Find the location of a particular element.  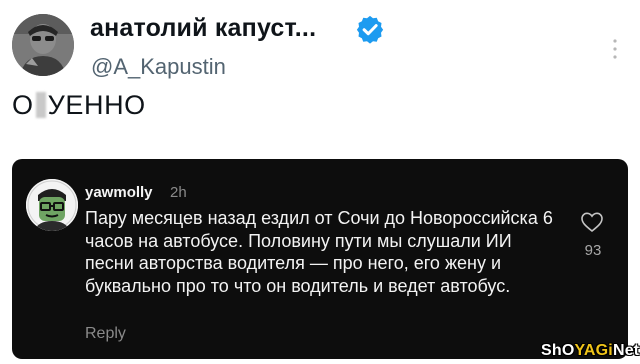

reply-username: yawmolly is located at coordinates (119, 192).